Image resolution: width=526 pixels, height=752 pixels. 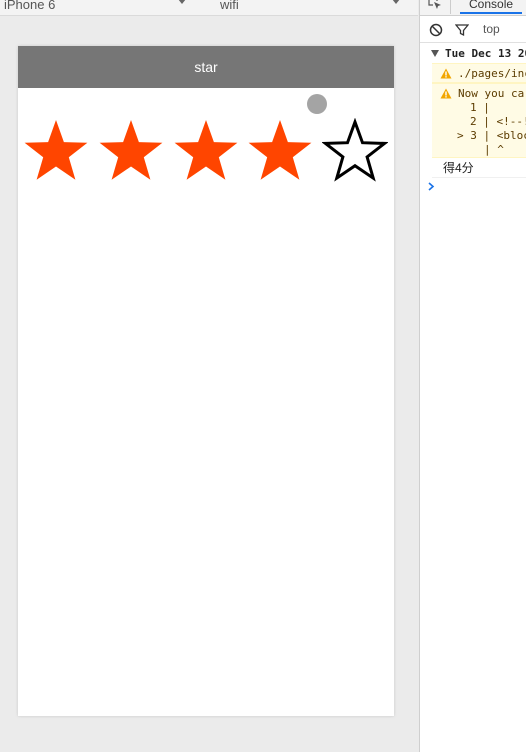 I want to click on page-title: star, so click(x=206, y=67).